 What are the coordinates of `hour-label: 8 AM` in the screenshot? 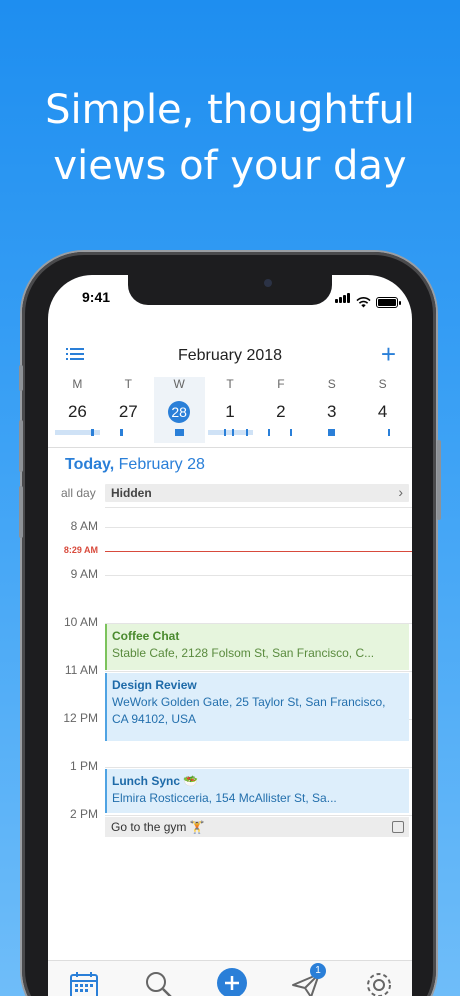 It's located at (84, 526).